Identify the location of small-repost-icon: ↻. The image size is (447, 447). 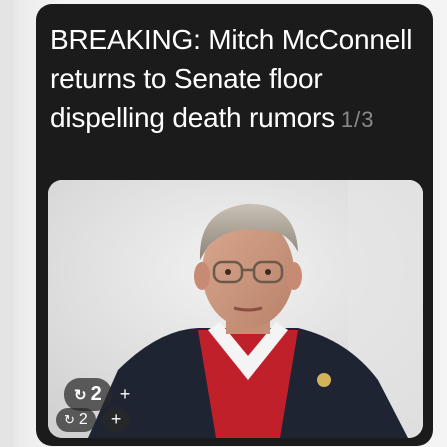
(69, 419).